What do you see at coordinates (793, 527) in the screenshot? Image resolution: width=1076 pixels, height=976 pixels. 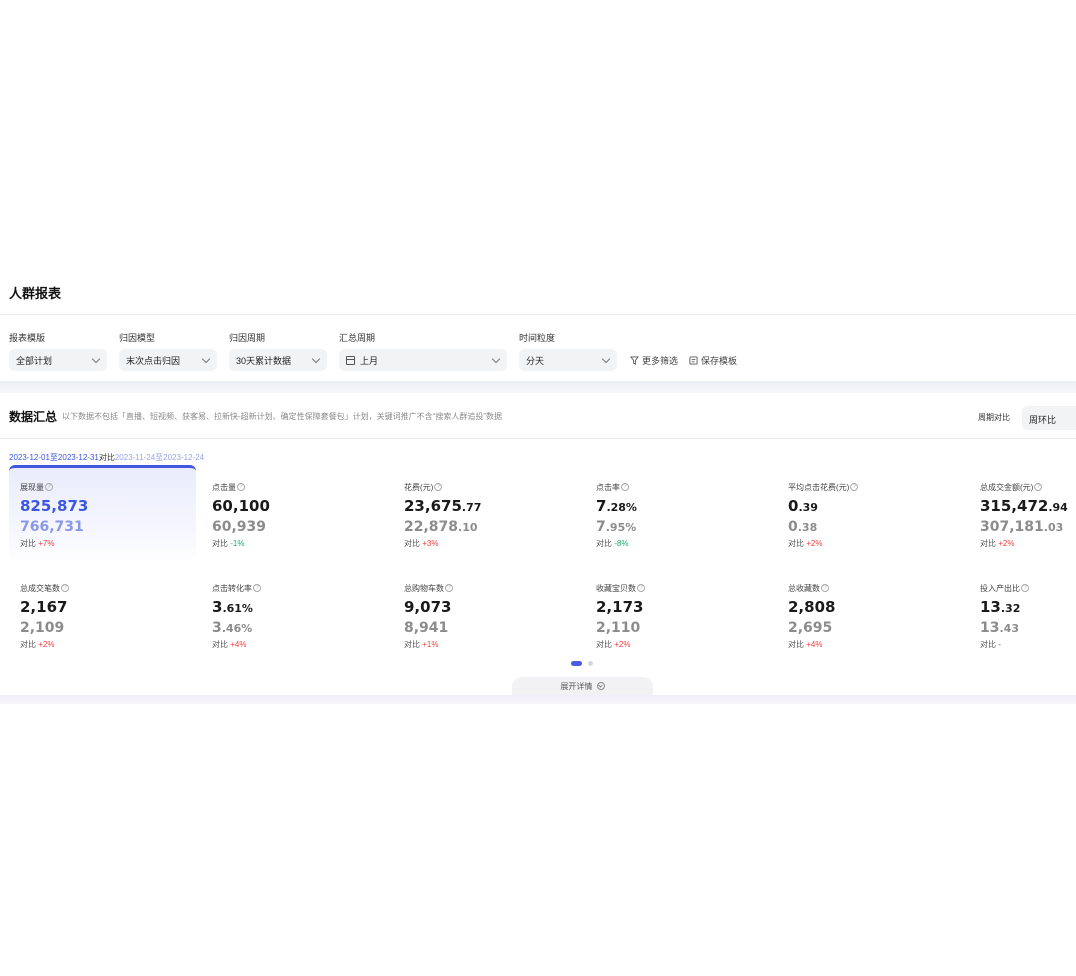 I see `metric-compare-int: 0` at bounding box center [793, 527].